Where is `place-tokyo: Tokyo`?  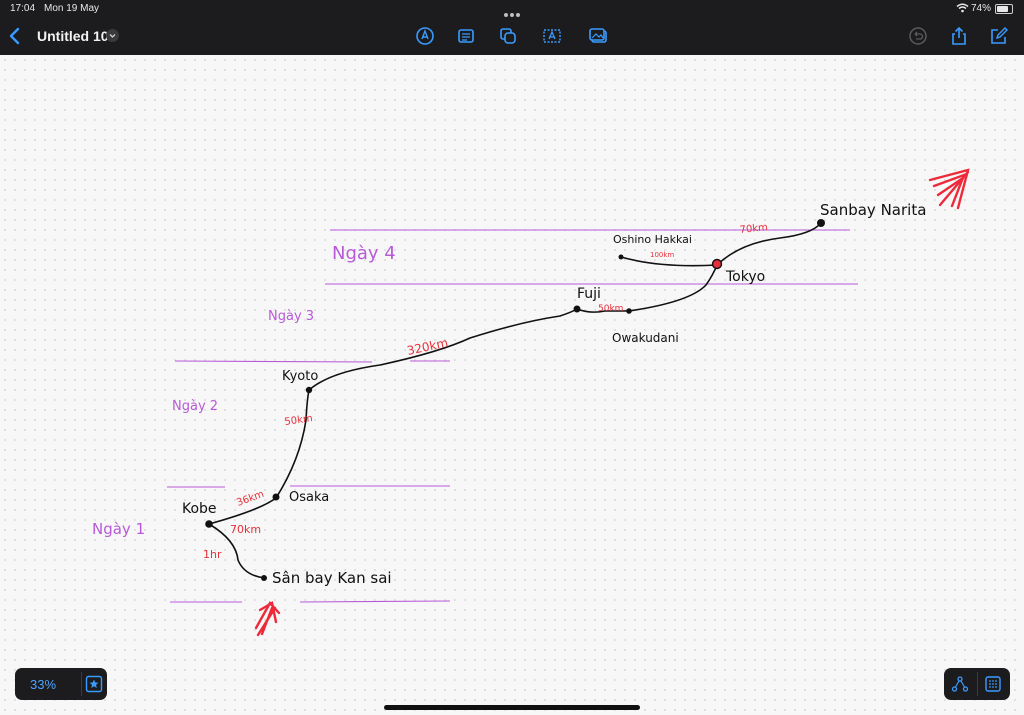 place-tokyo: Tokyo is located at coordinates (745, 277).